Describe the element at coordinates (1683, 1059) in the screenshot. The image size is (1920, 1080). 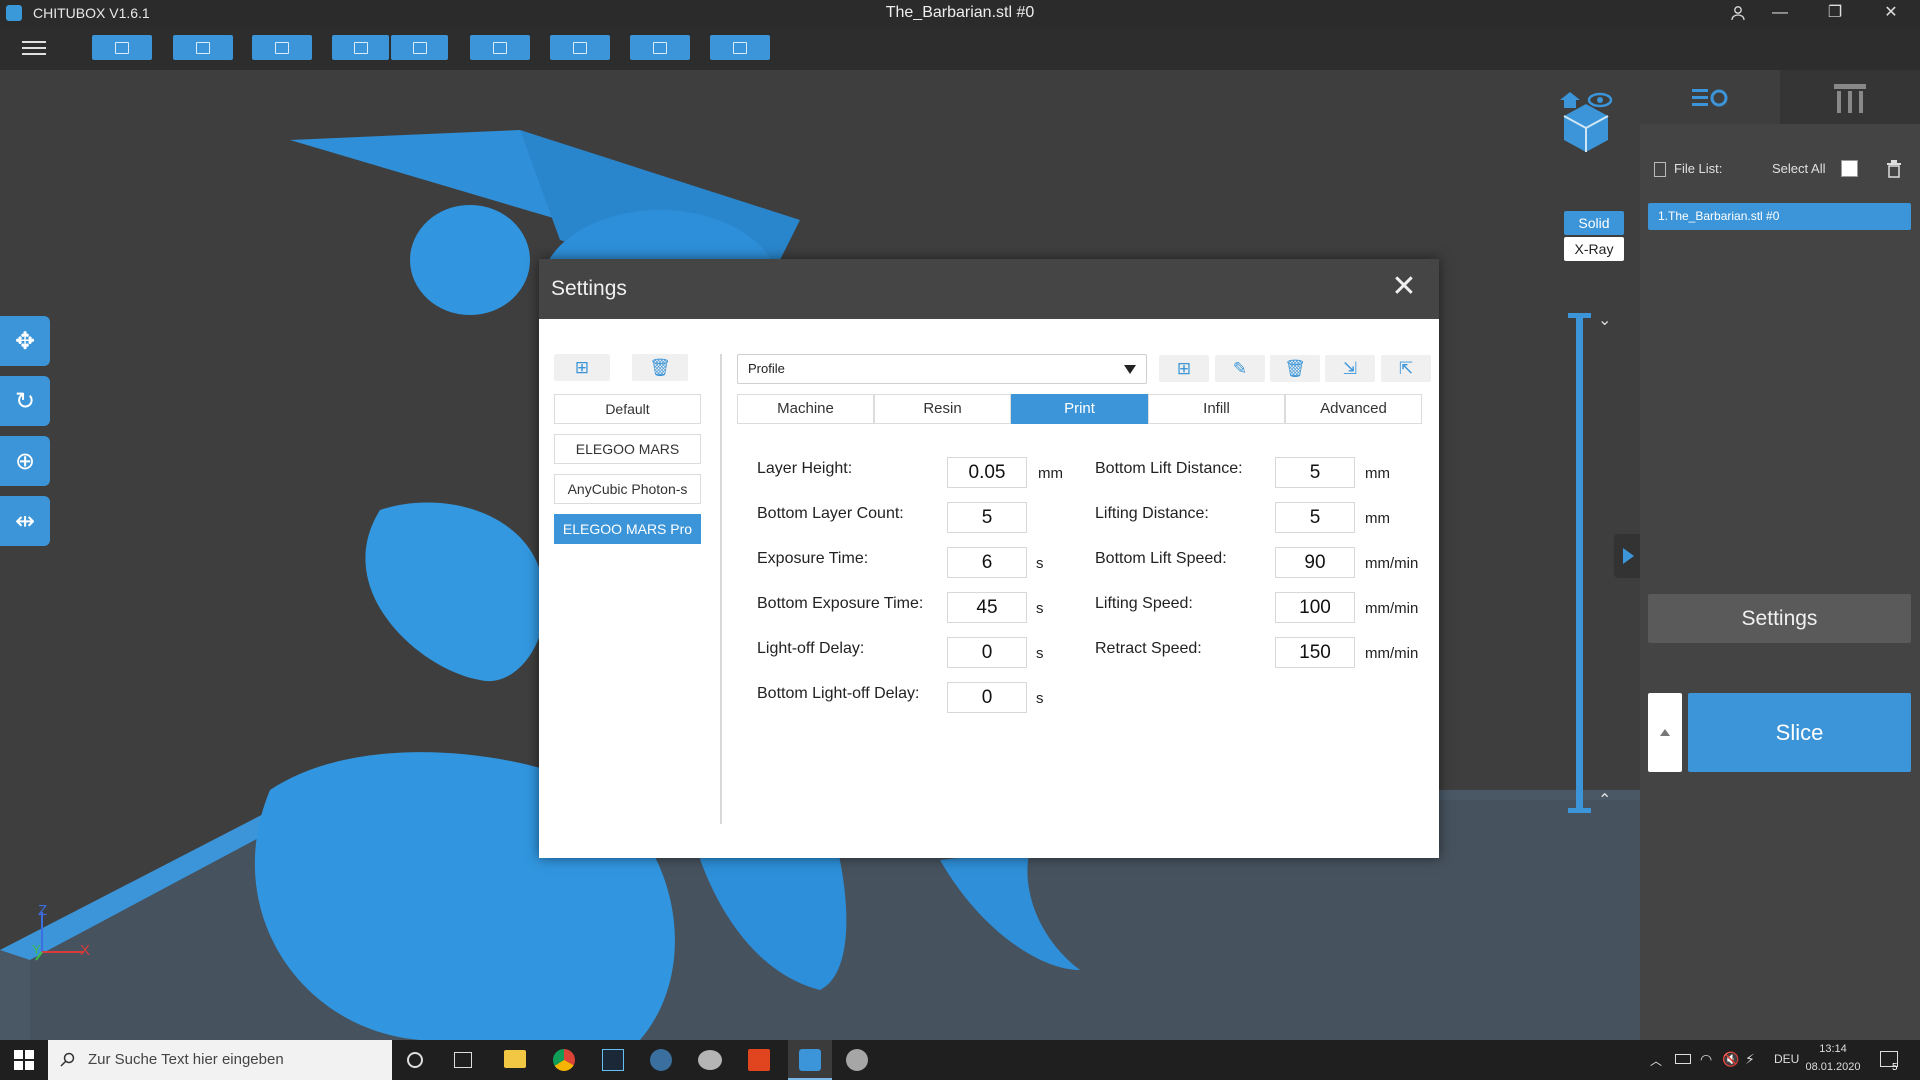
I see `battery-icon` at that location.